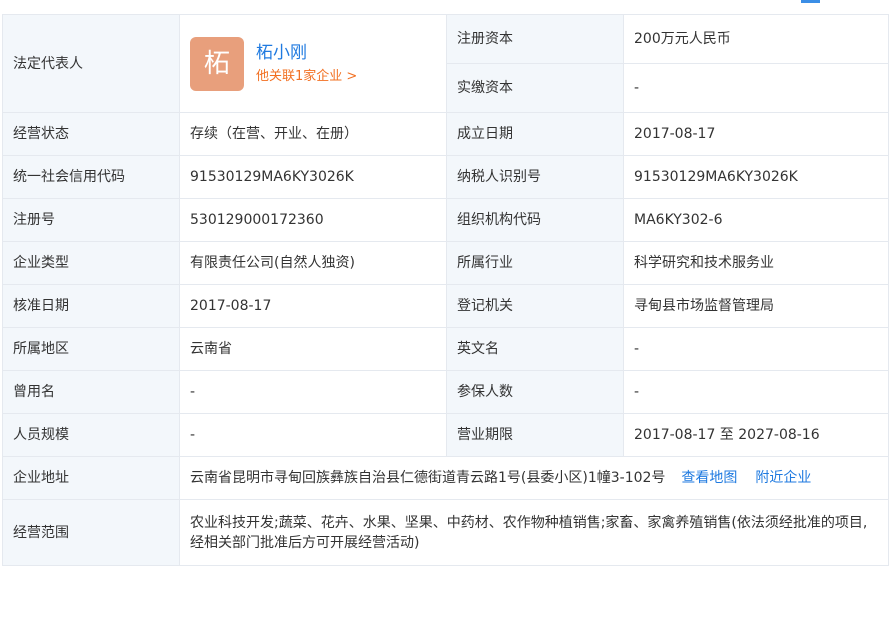 The width and height of the screenshot is (891, 644). I want to click on table-row: 核准日期 2017-08-17 登记机关 寻甸县市场监督管理局, so click(445, 306).